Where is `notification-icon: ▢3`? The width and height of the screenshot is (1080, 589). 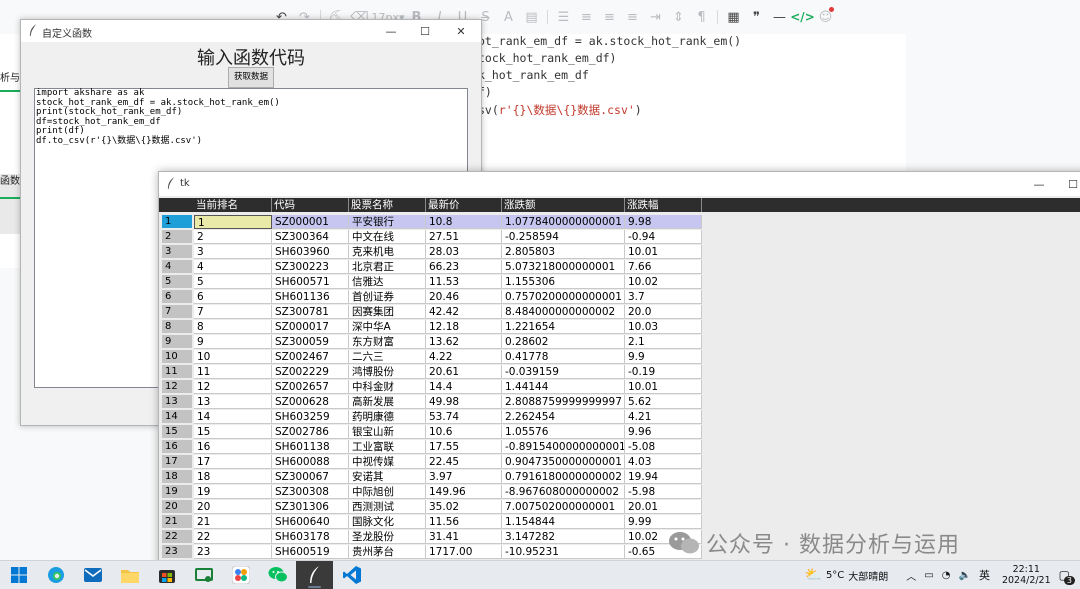
notification-icon: ▢3 is located at coordinates (1064, 575).